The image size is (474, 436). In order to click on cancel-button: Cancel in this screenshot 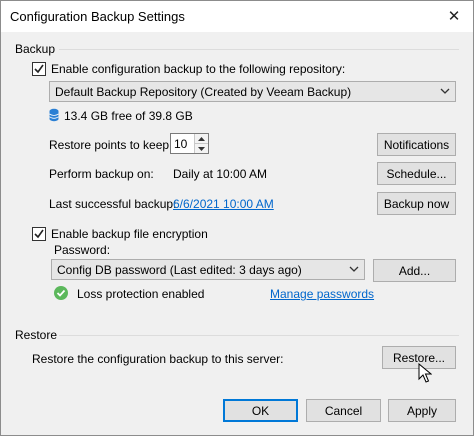, I will do `click(343, 410)`.